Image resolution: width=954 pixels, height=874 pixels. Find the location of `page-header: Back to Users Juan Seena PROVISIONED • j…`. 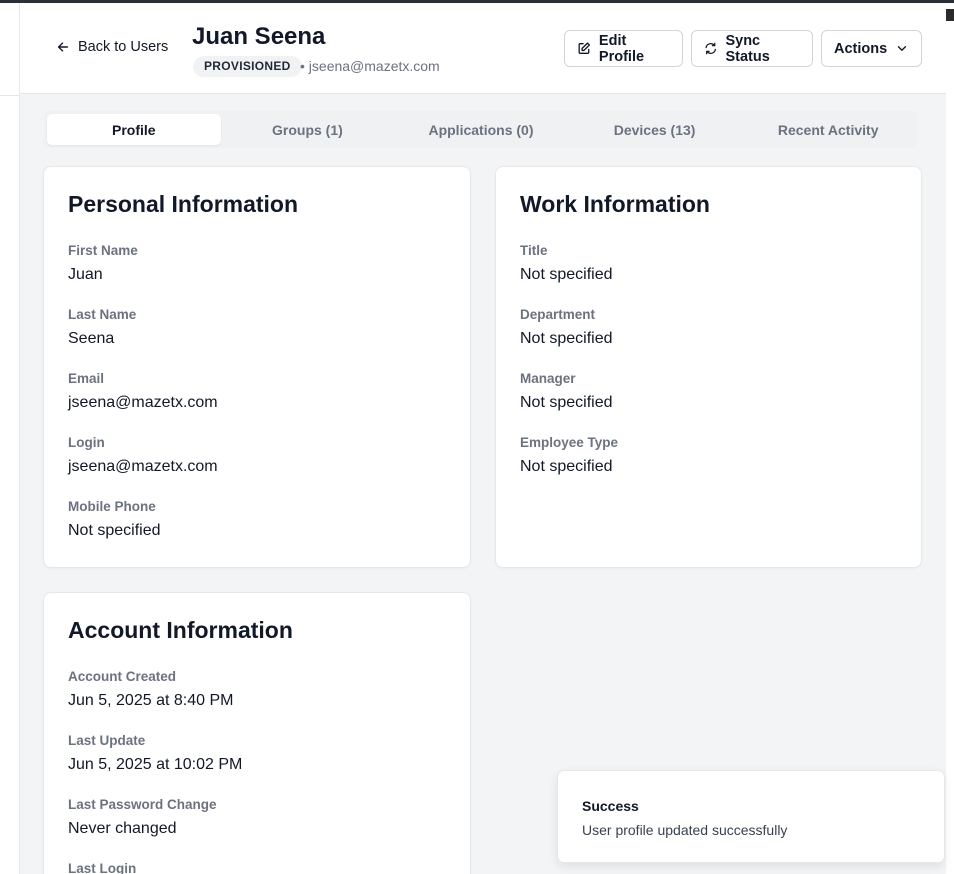

page-header: Back to Users Juan Seena PROVISIONED • j… is located at coordinates (483, 48).